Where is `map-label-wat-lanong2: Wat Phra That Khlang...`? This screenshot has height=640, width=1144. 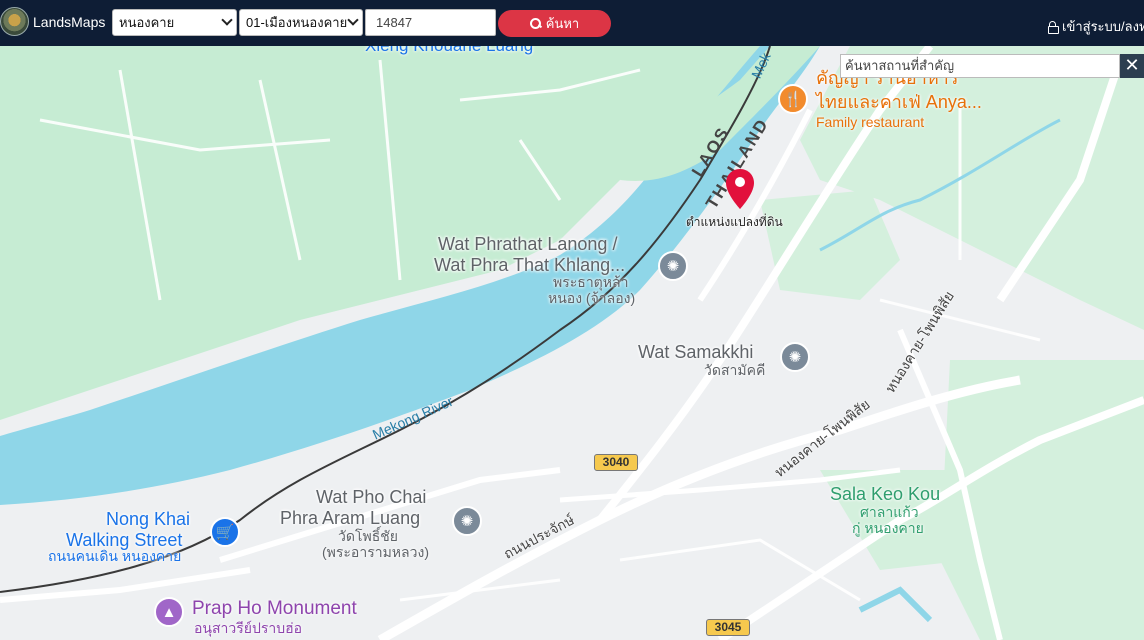 map-label-wat-lanong2: Wat Phra That Khlang... is located at coordinates (530, 265).